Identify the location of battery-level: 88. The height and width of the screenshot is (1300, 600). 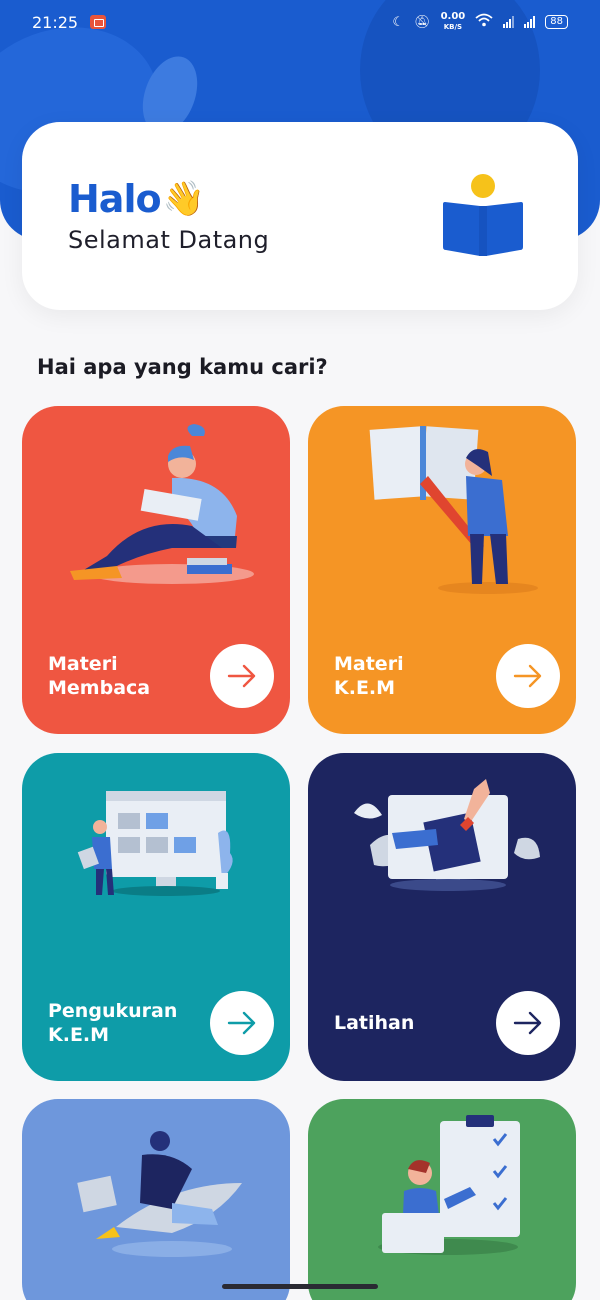
(556, 21).